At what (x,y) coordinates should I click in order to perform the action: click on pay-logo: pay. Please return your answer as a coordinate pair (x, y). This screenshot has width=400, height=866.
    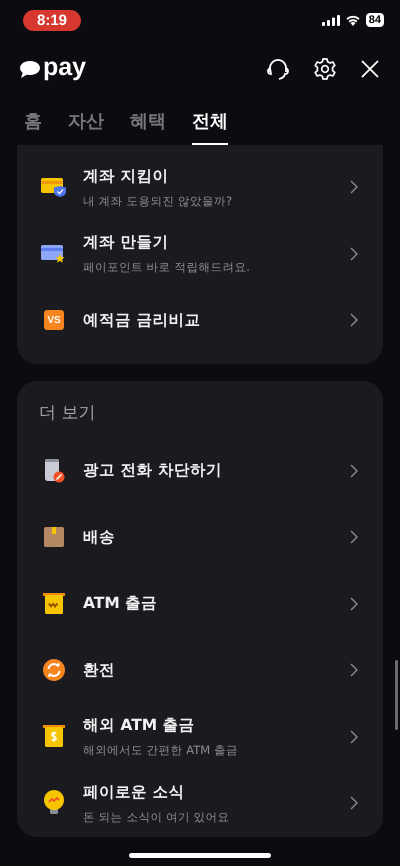
    Looking at the image, I should click on (64, 67).